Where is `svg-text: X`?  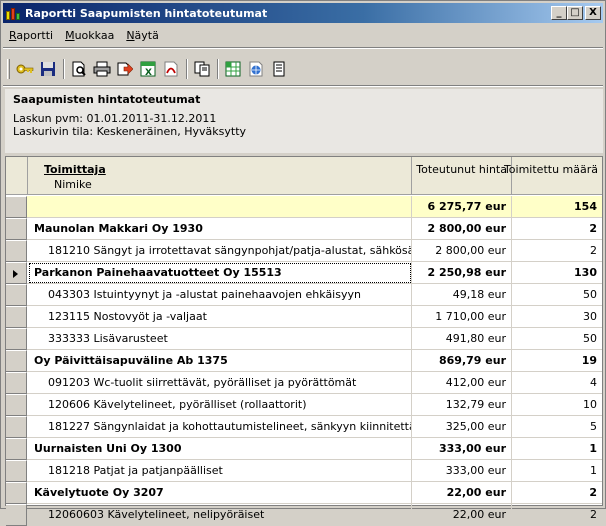
svg-text: X is located at coordinates (148, 72).